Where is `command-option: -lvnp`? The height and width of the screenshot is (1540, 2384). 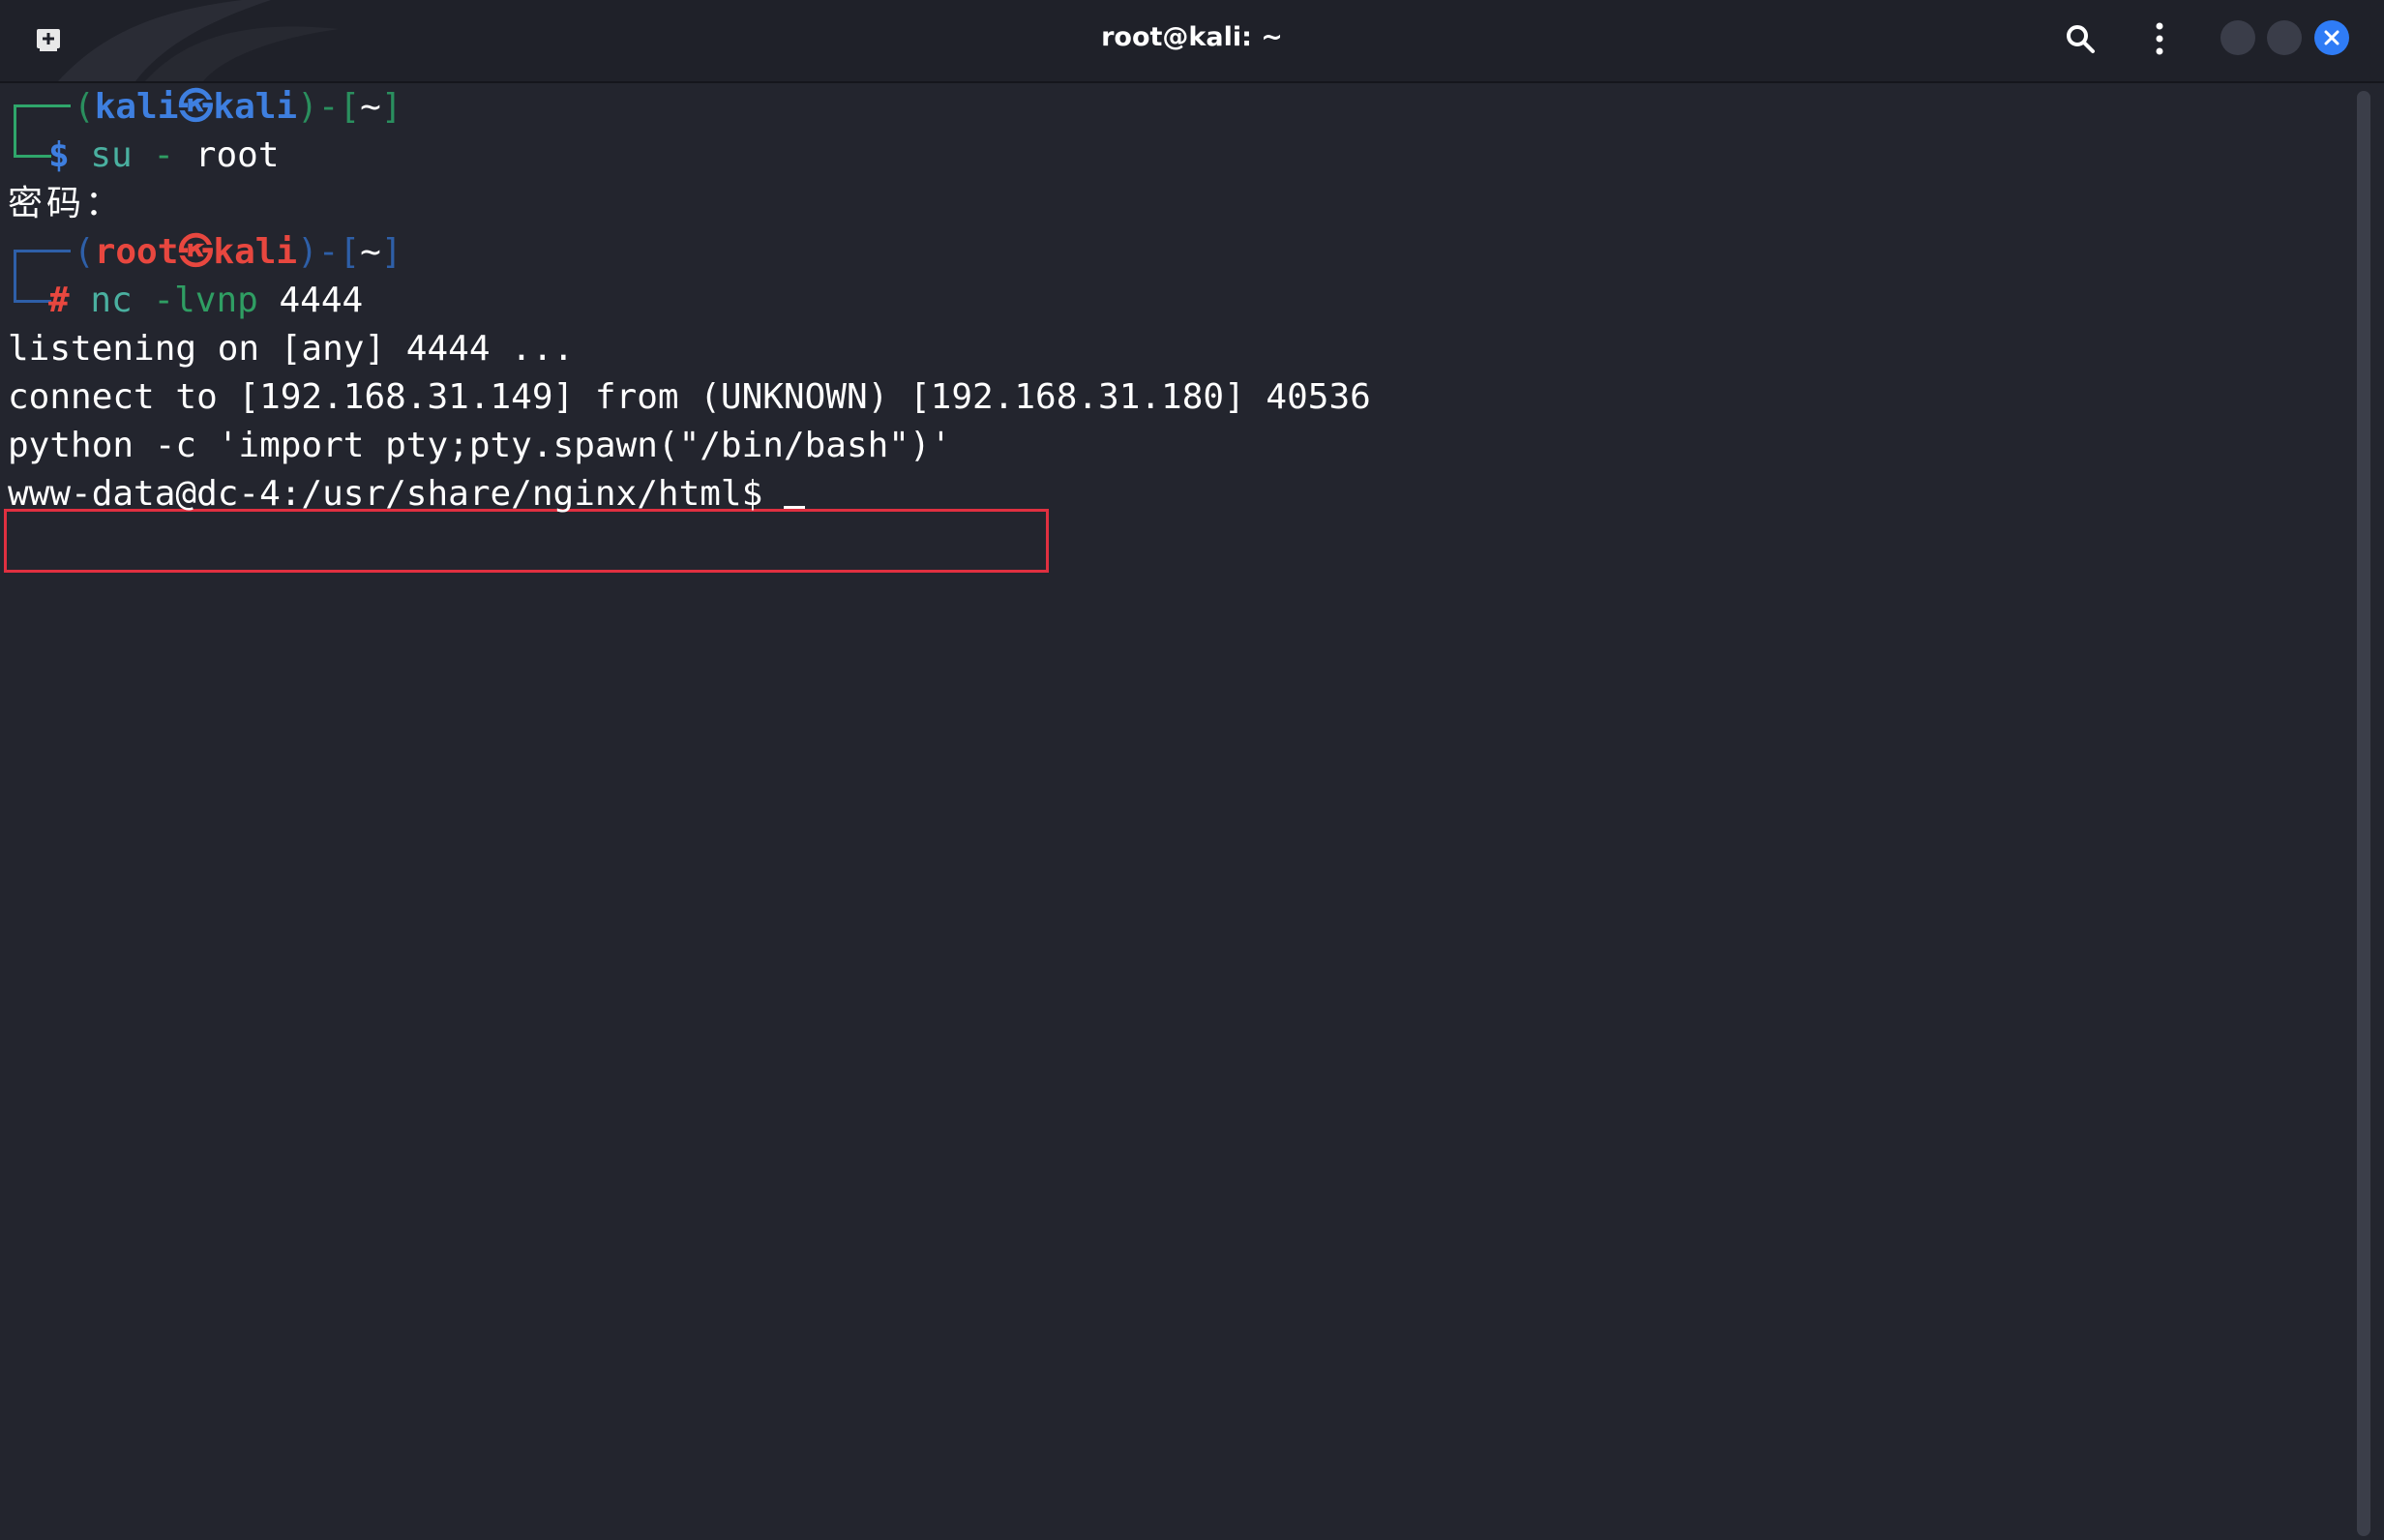 command-option: -lvnp is located at coordinates (206, 300).